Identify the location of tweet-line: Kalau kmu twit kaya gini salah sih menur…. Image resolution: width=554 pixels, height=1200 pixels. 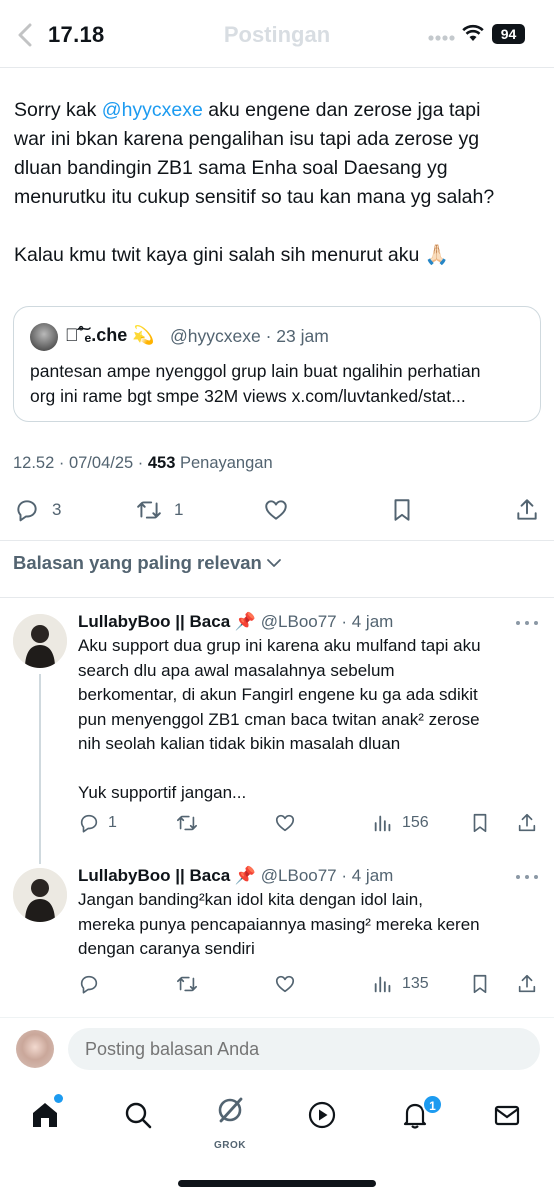
(232, 255).